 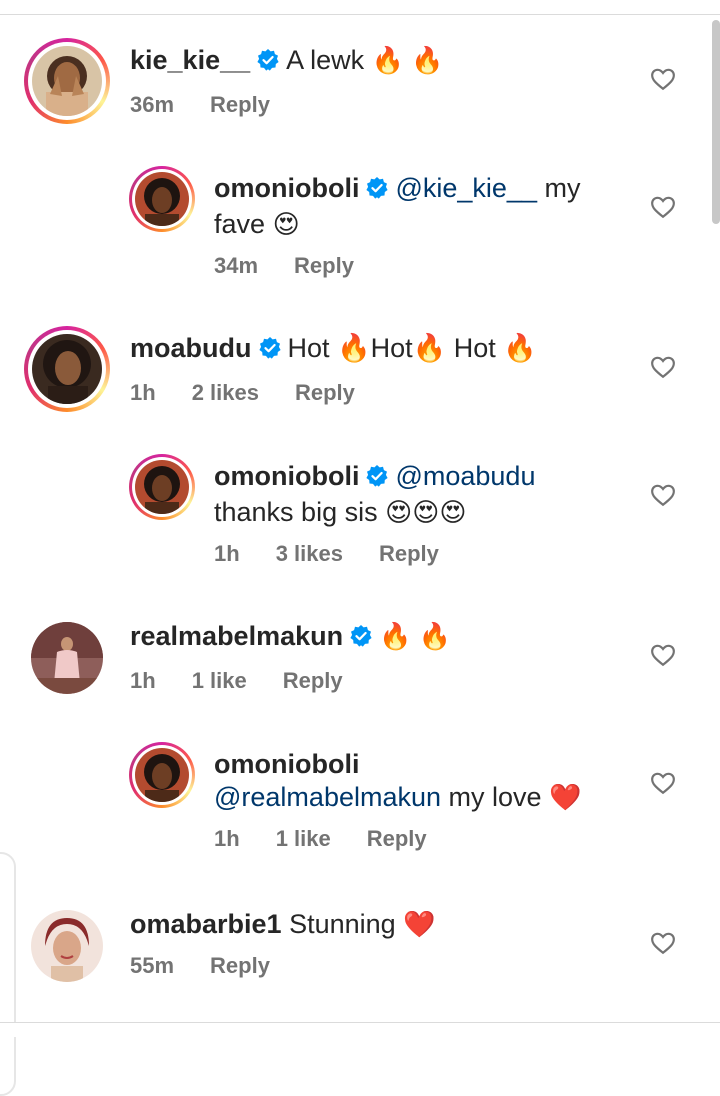 What do you see at coordinates (466, 188) in the screenshot?
I see `mention-link: @kie_kie__` at bounding box center [466, 188].